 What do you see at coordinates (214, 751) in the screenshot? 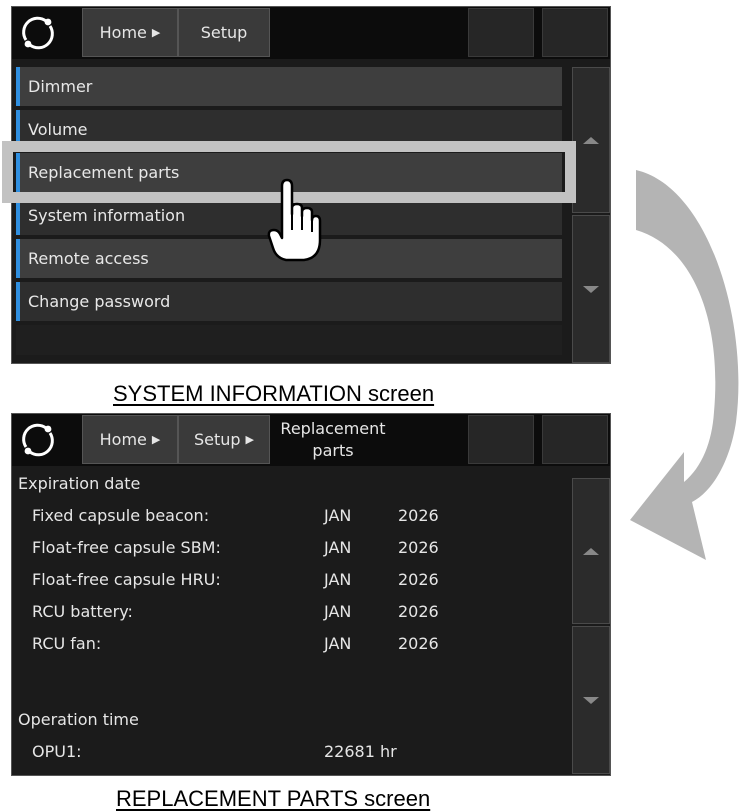
I see `operation-row: OPU1: 22681 hr` at bounding box center [214, 751].